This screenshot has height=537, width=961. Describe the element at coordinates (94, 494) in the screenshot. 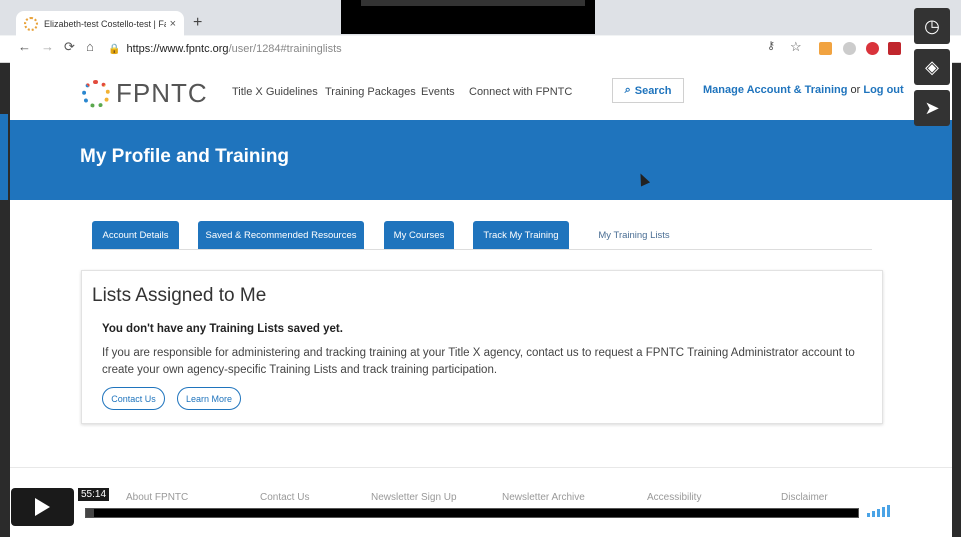

I see `playback-timestamp: 55:14` at that location.